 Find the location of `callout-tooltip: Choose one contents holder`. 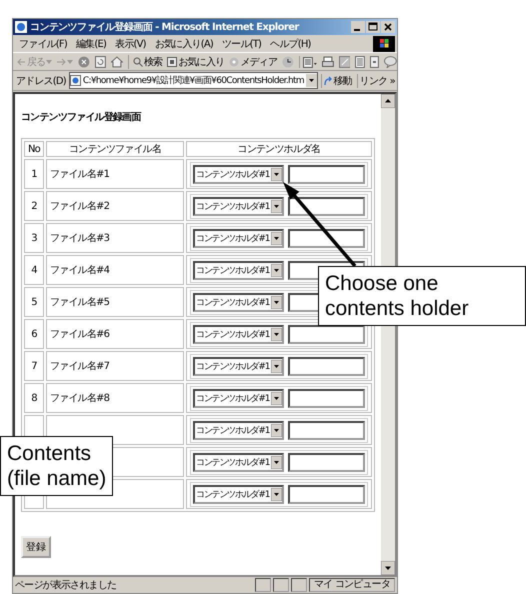

callout-tooltip: Choose one contents holder is located at coordinates (422, 296).